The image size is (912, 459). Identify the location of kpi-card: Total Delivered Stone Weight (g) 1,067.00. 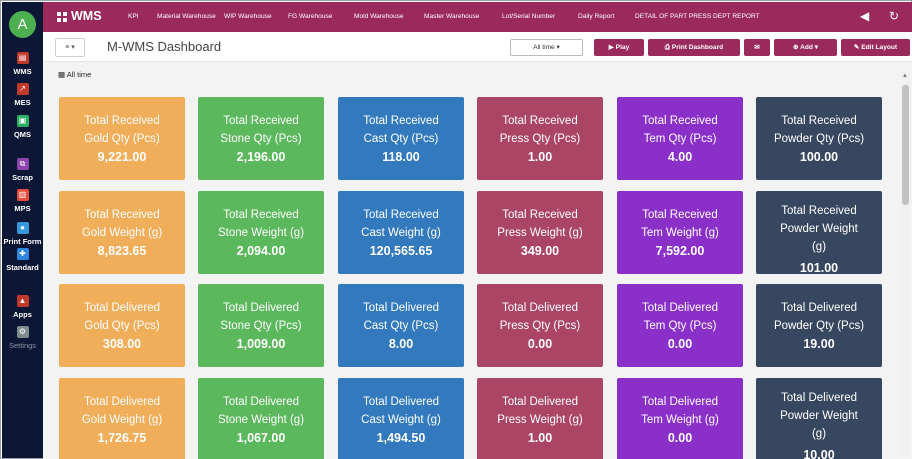
(261, 418).